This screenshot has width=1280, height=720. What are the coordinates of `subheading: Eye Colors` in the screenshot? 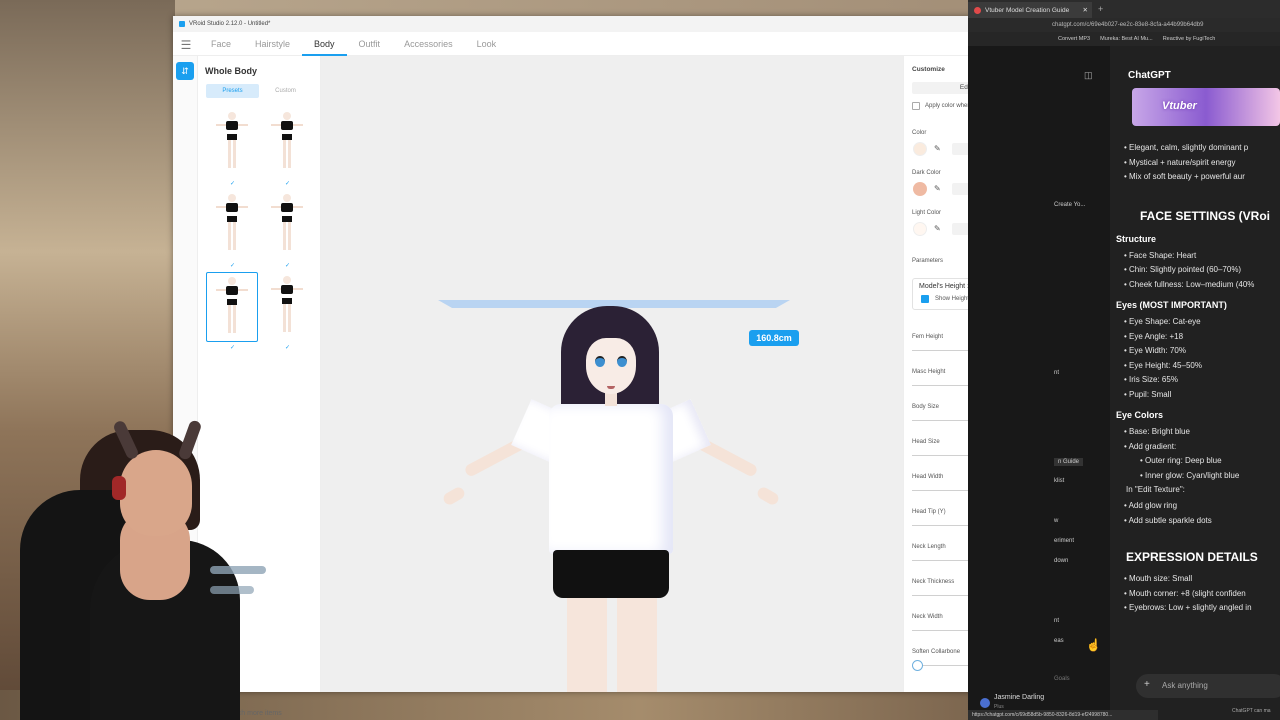 It's located at (1140, 415).